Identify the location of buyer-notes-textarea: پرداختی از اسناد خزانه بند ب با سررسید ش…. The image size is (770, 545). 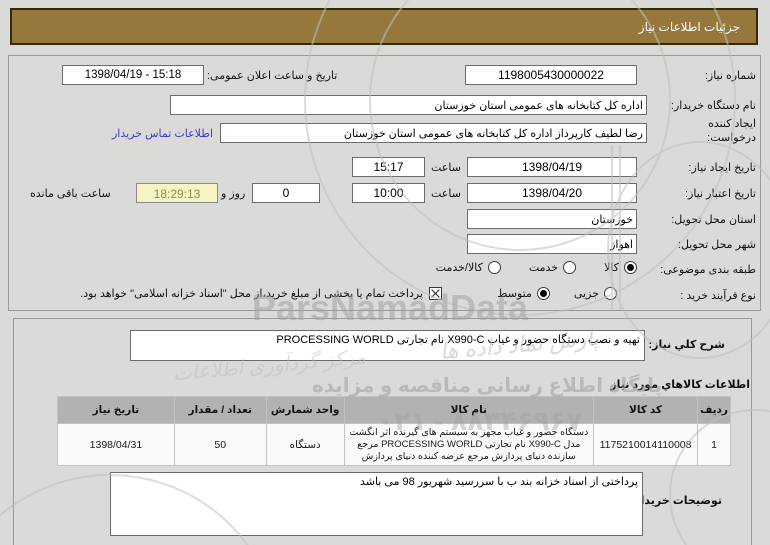
(376, 504).